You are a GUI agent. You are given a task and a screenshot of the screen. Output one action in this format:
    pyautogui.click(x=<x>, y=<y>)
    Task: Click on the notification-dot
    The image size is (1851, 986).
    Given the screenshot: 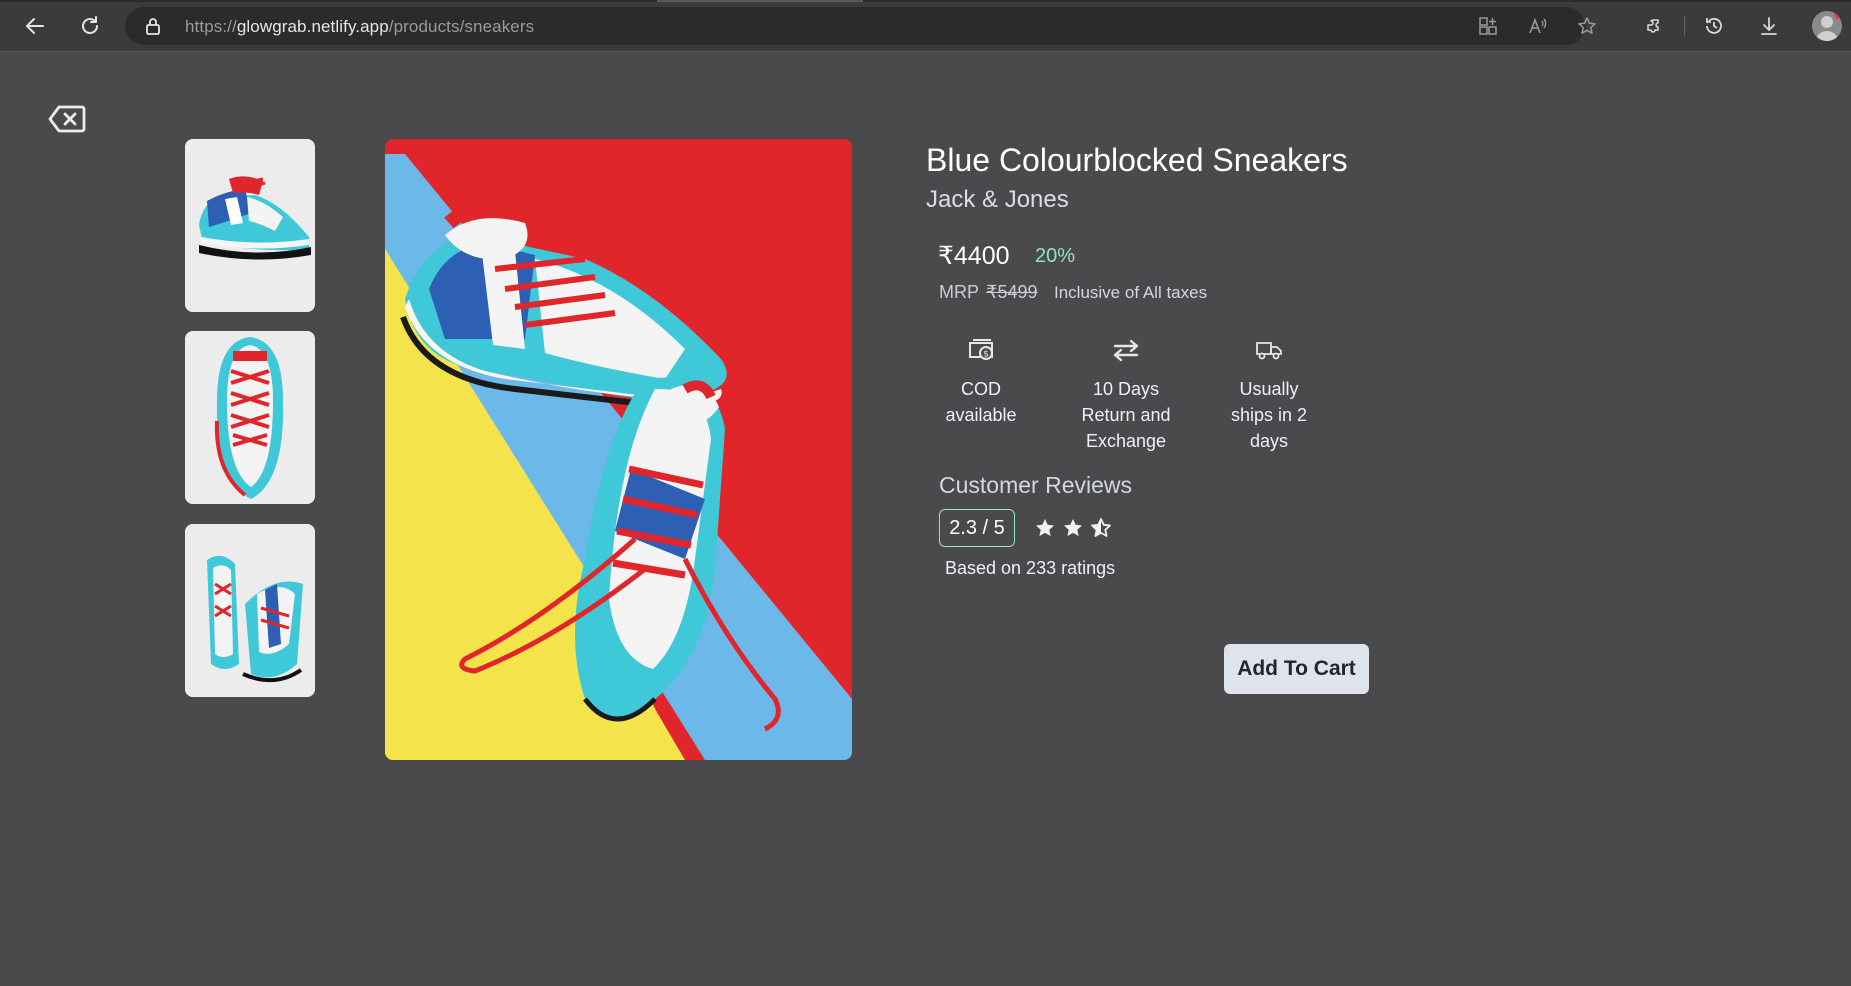 What is the action you would take?
    pyautogui.click(x=1838, y=15)
    